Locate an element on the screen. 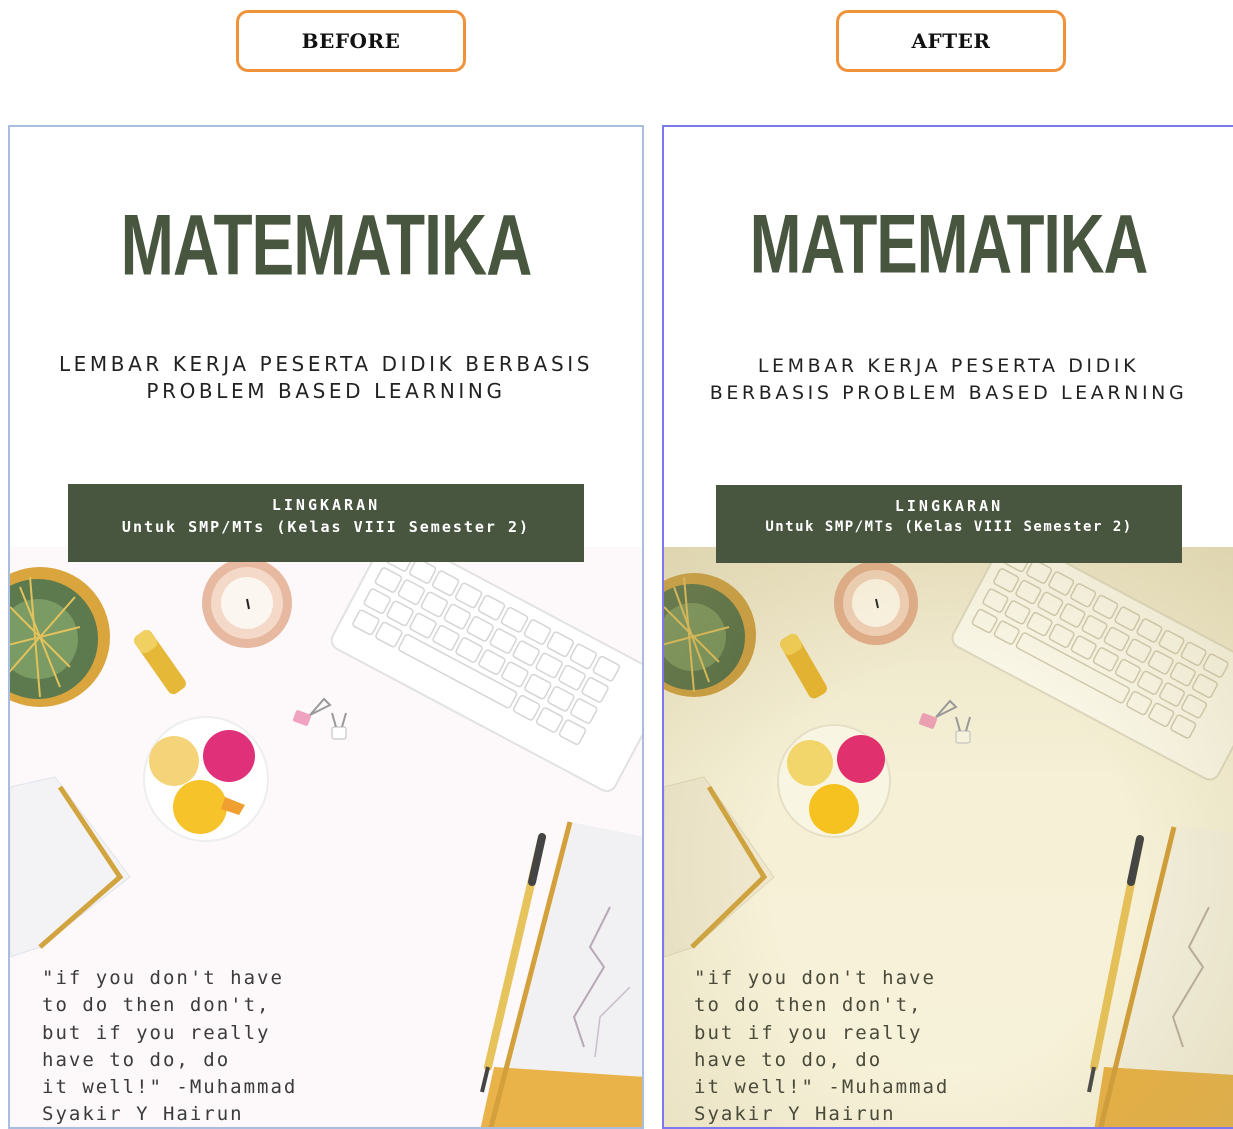 The height and width of the screenshot is (1129, 1233). after-label-text: AFTER is located at coordinates (951, 41).